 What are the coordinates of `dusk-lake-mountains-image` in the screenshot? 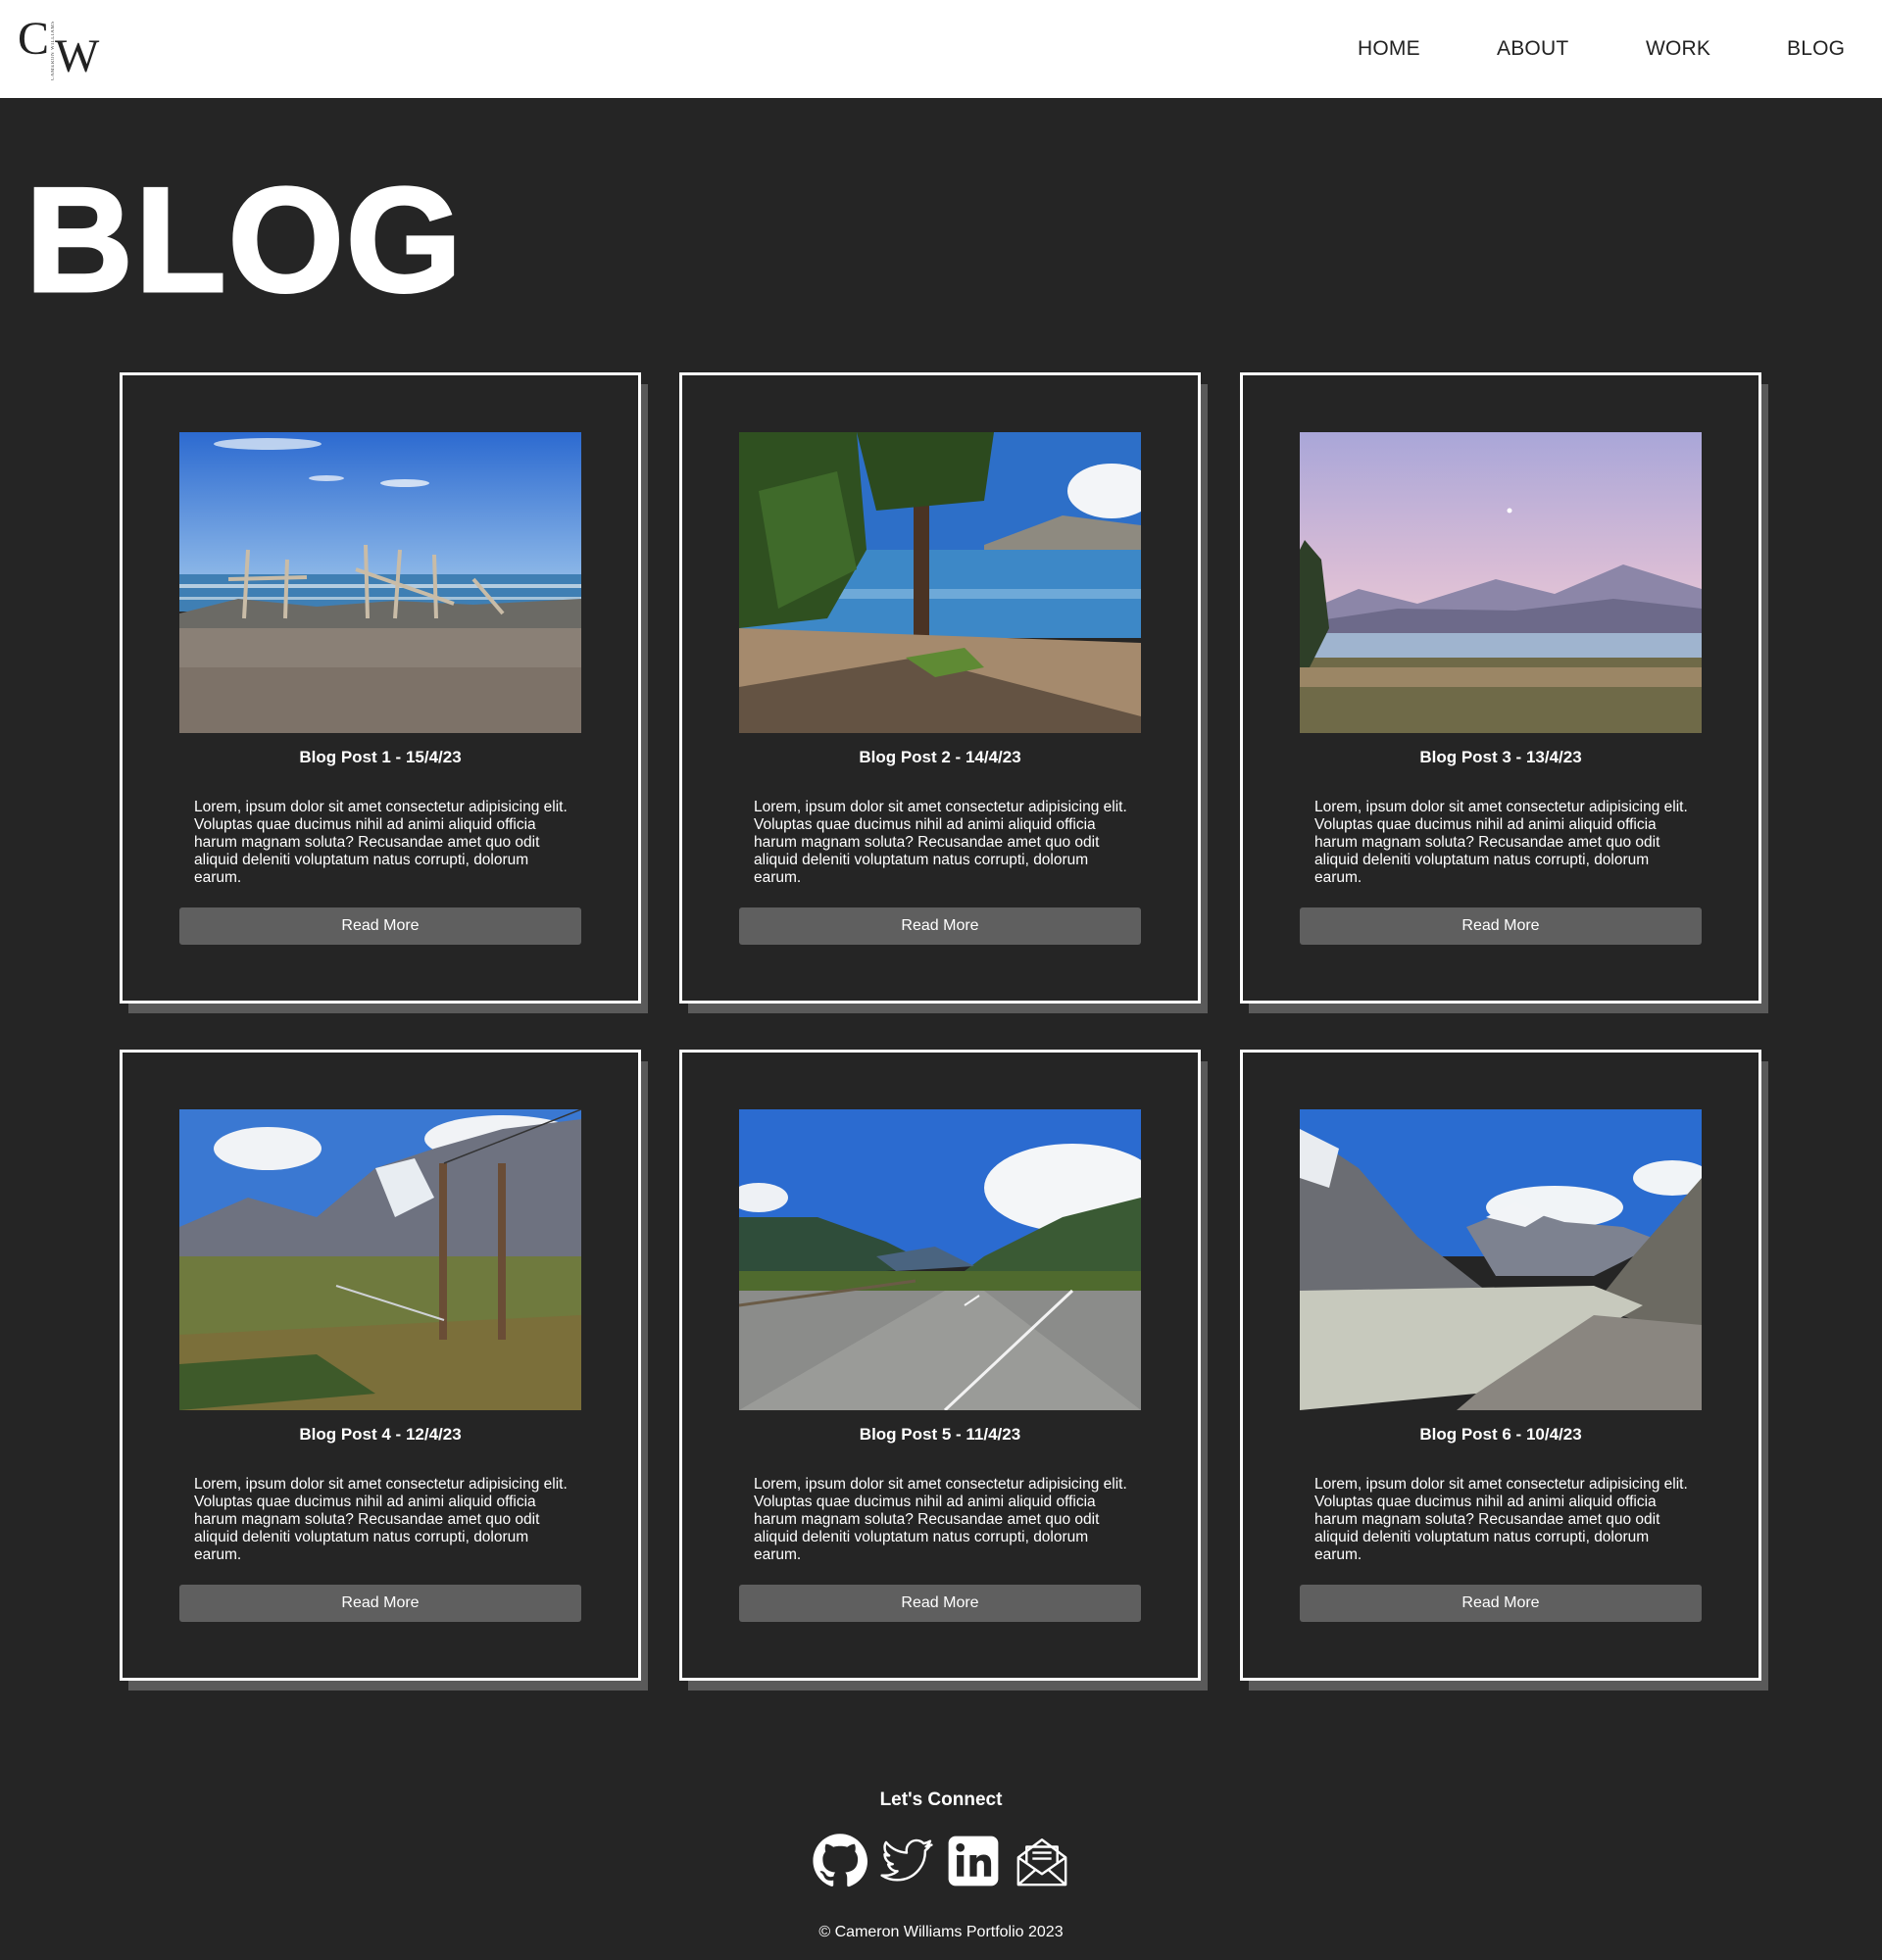 It's located at (1501, 582).